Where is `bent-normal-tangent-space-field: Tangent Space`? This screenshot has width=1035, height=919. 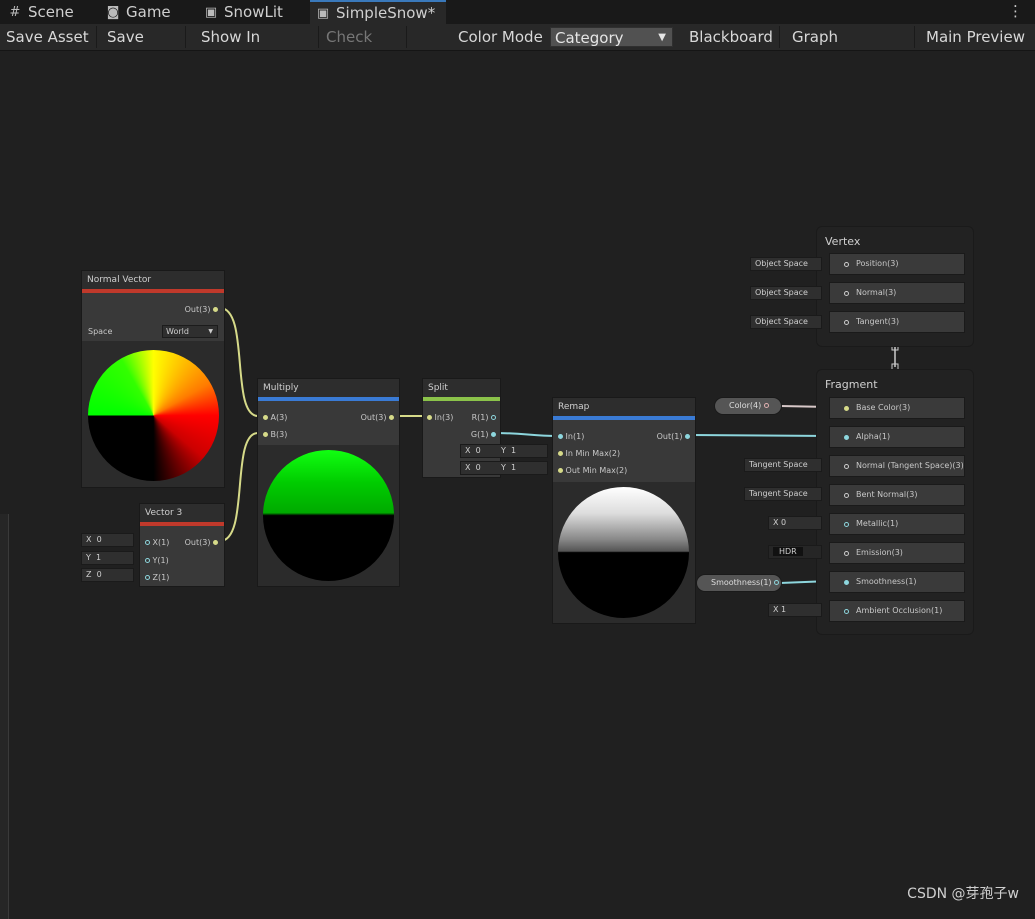
bent-normal-tangent-space-field: Tangent Space is located at coordinates (783, 494).